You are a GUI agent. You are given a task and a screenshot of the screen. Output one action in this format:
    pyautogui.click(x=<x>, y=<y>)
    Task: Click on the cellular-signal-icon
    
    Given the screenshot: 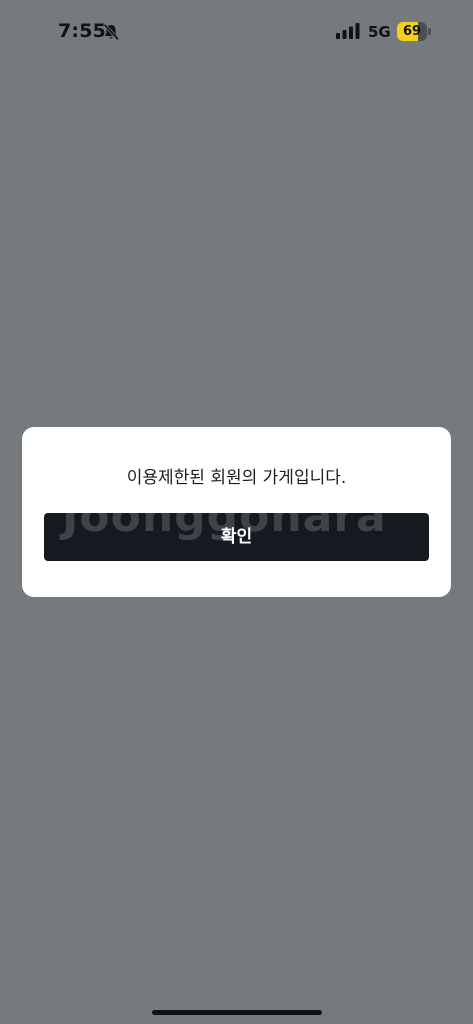 What is the action you would take?
    pyautogui.click(x=348, y=31)
    